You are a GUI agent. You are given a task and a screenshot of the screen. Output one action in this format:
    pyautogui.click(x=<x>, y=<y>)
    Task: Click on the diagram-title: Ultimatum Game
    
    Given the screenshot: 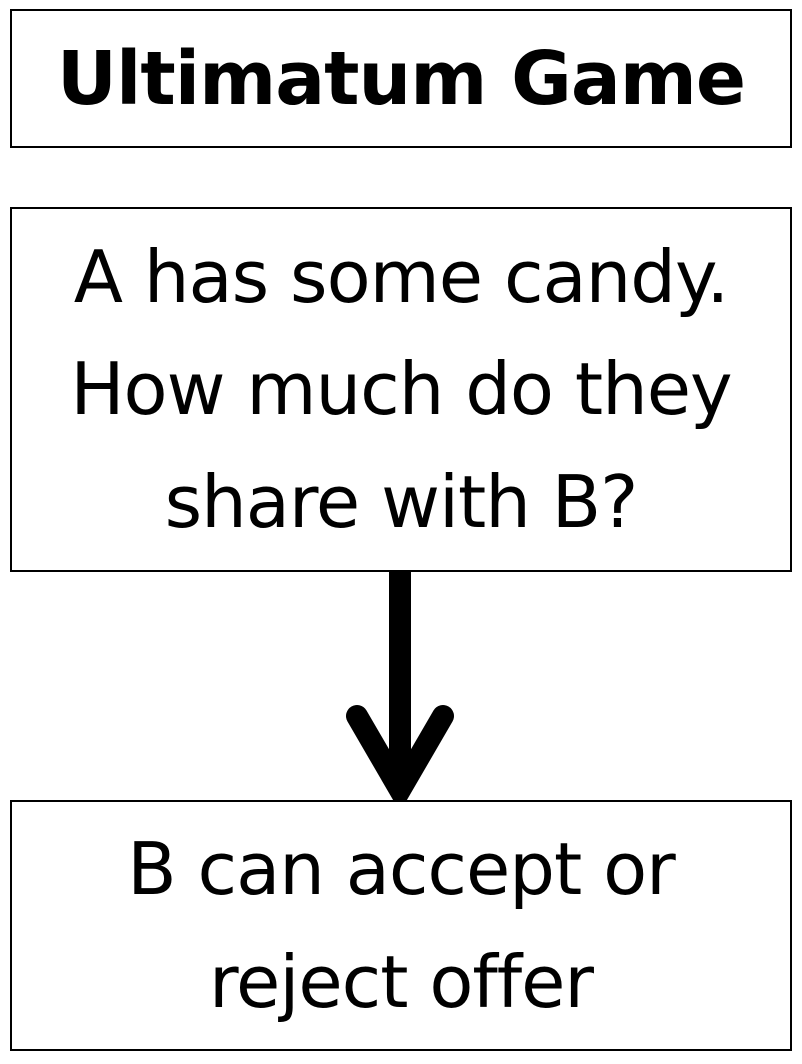 What is the action you would take?
    pyautogui.click(x=401, y=78)
    